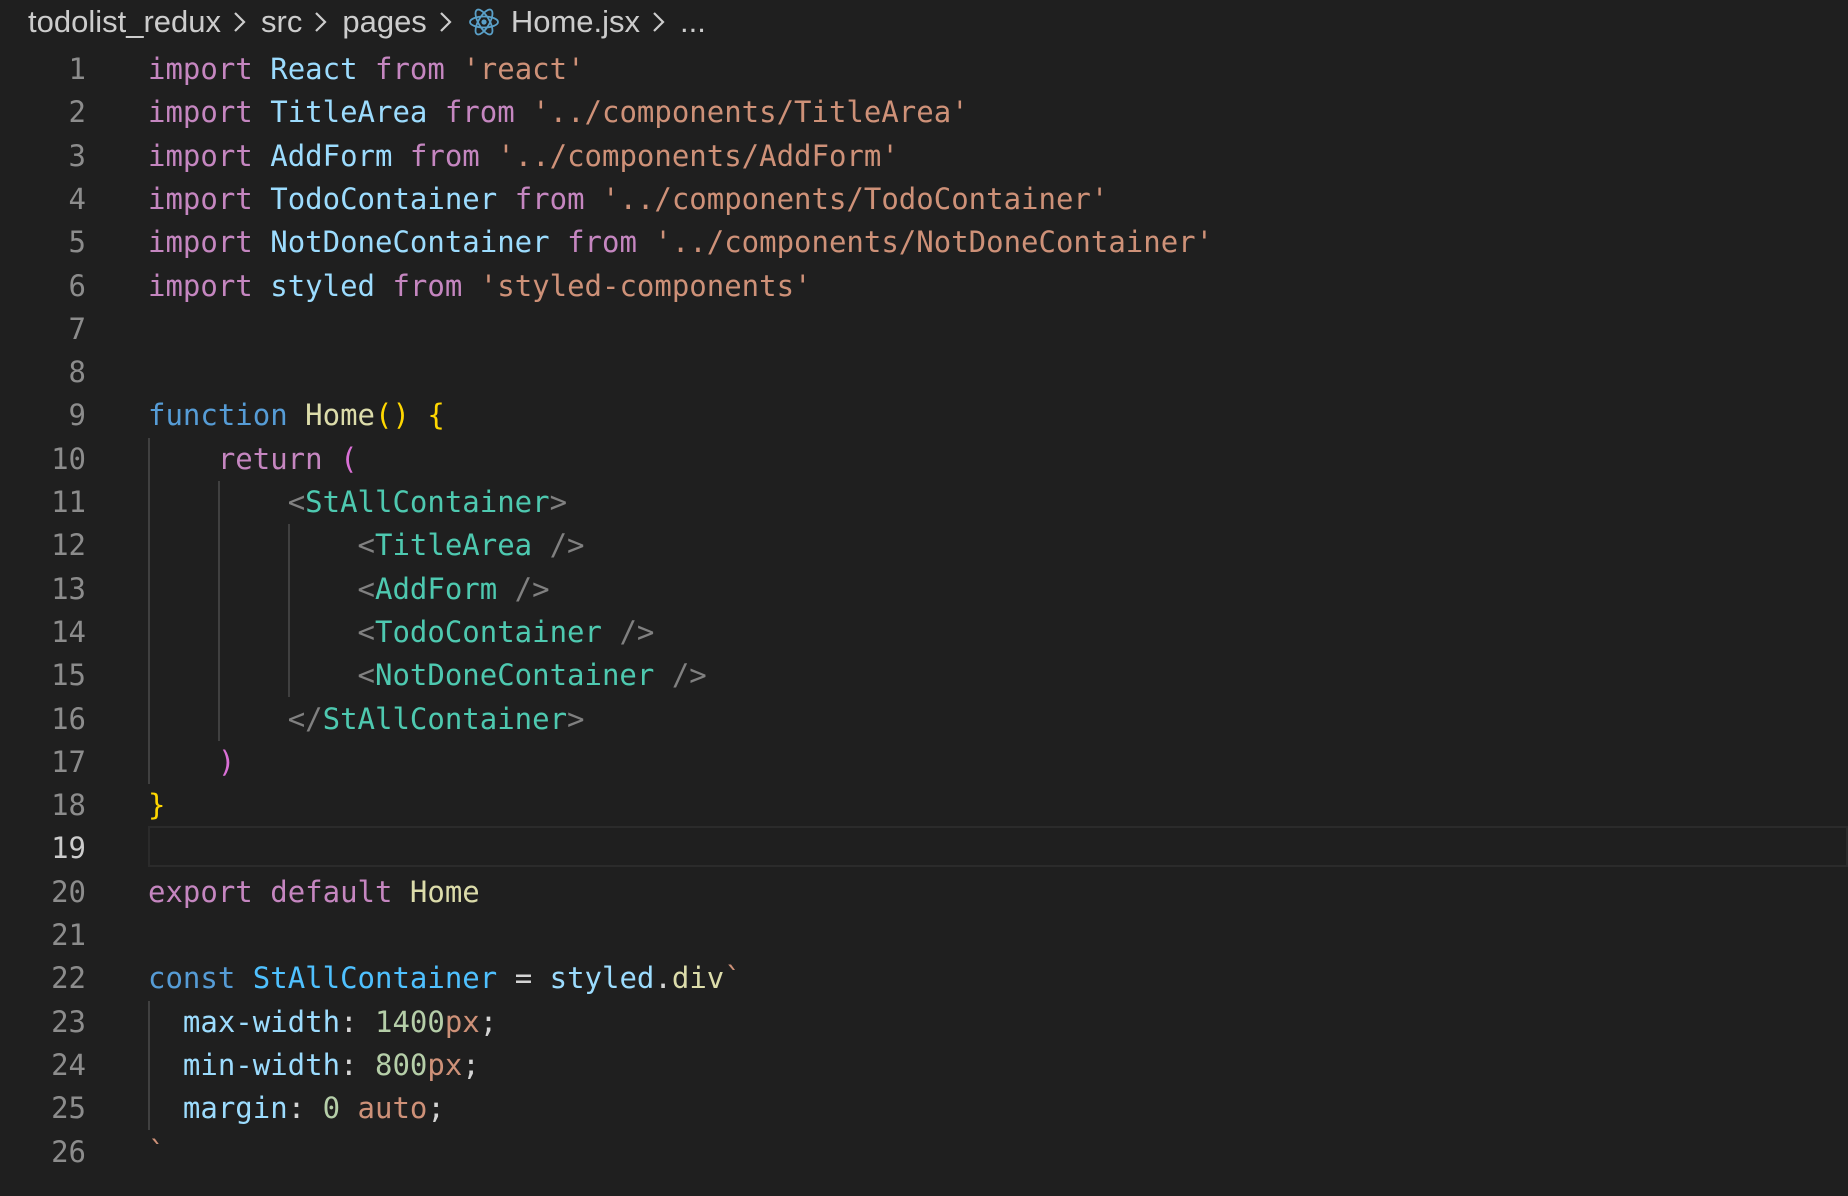  Describe the element at coordinates (488, 631) in the screenshot. I see `code-token: TodoContainer` at that location.